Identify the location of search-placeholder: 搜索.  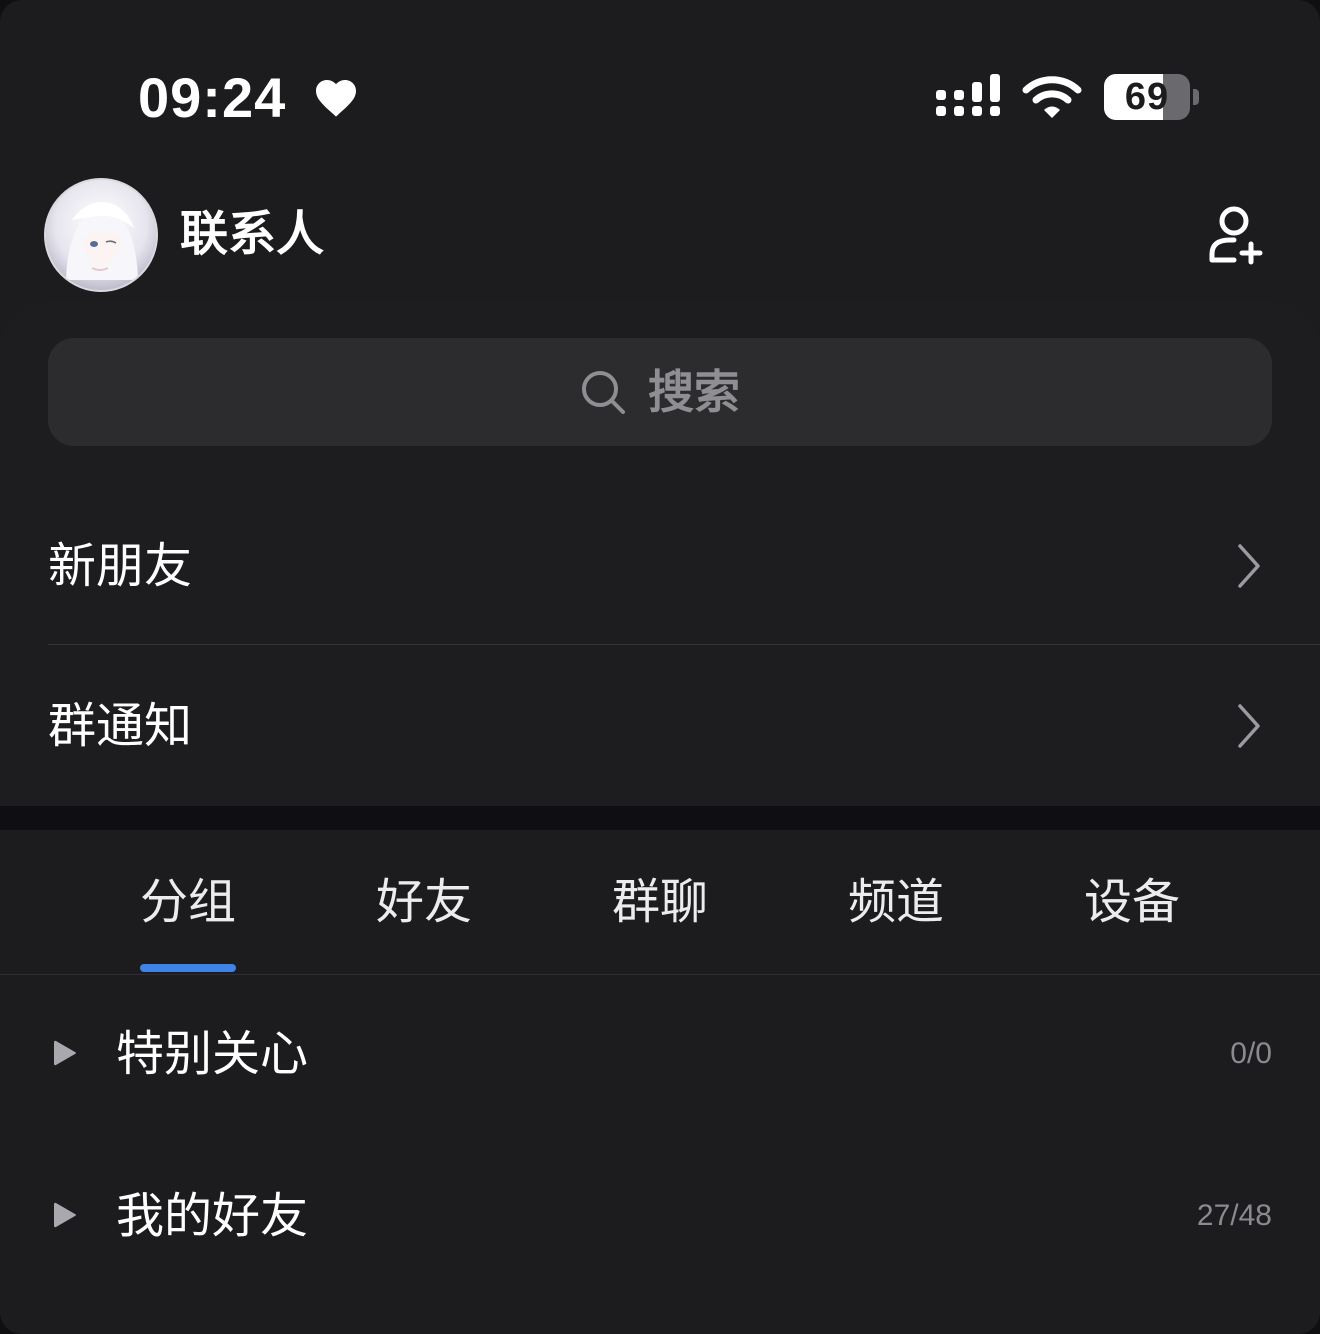
(694, 392).